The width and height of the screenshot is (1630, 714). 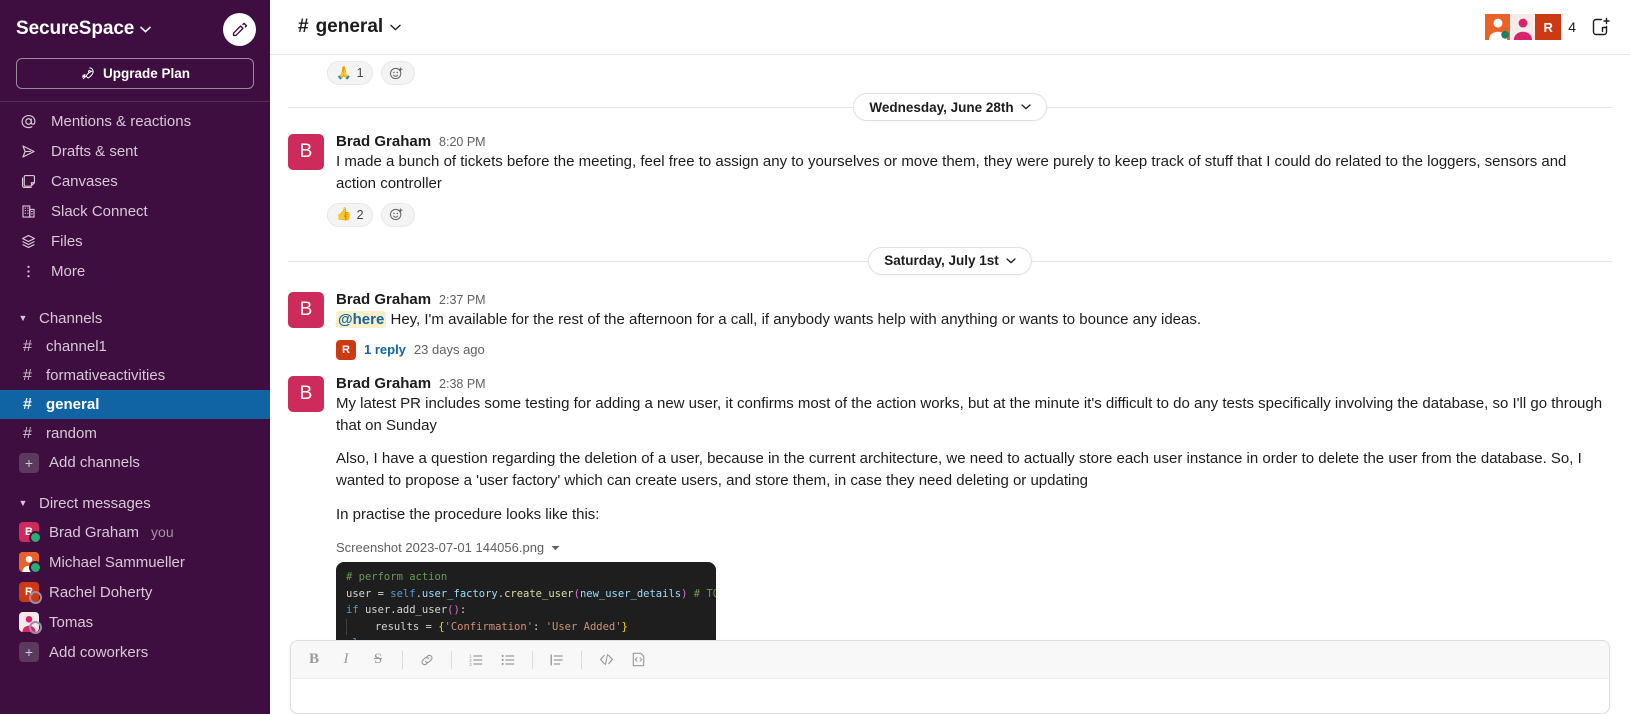 I want to click on add-channels-label: Add channels, so click(x=94, y=462).